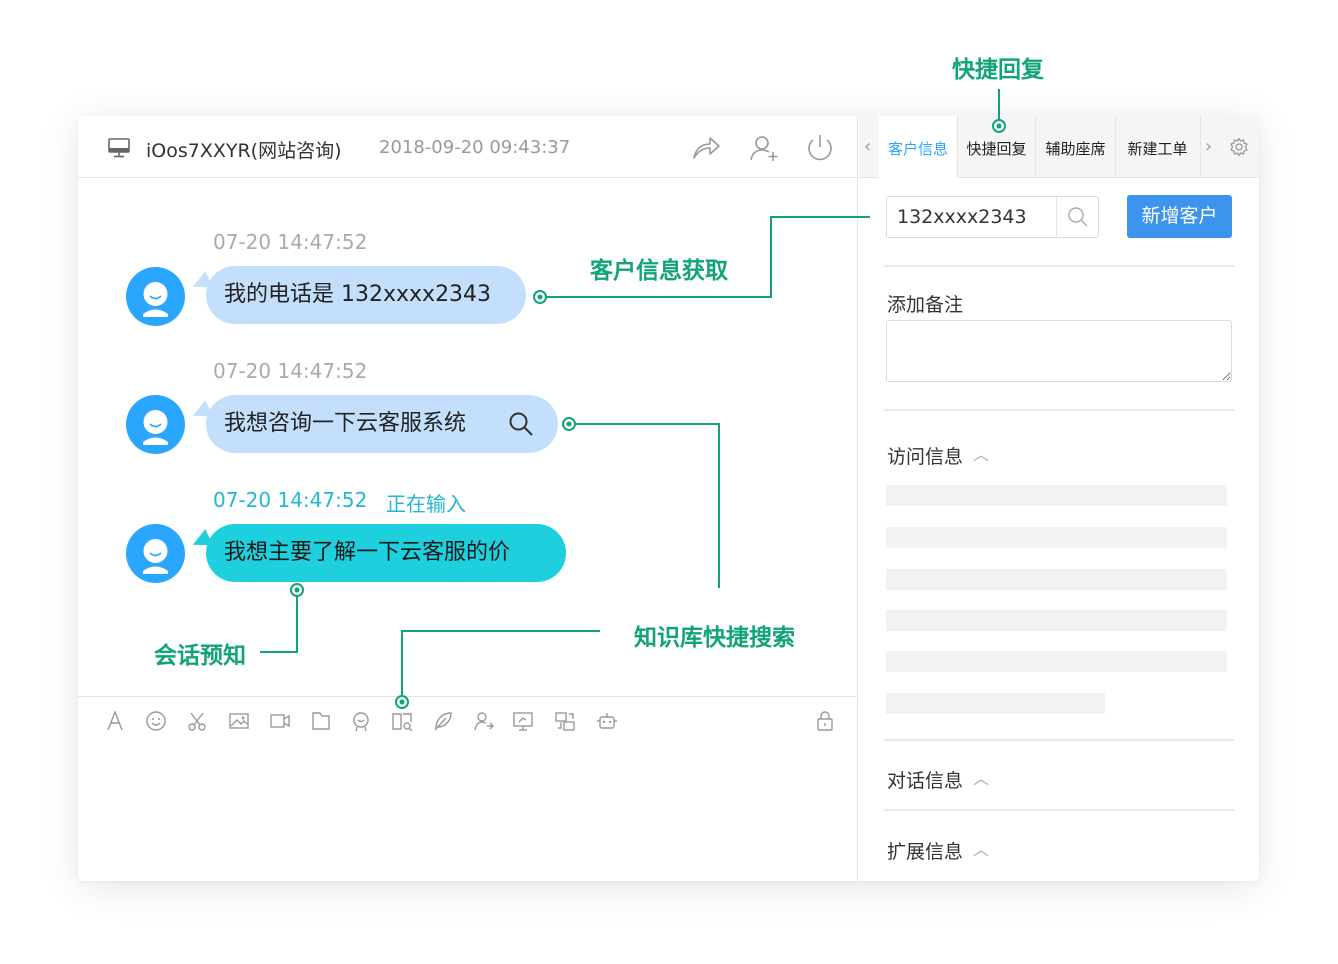  What do you see at coordinates (468, 696) in the screenshot?
I see `toolbar-divider` at bounding box center [468, 696].